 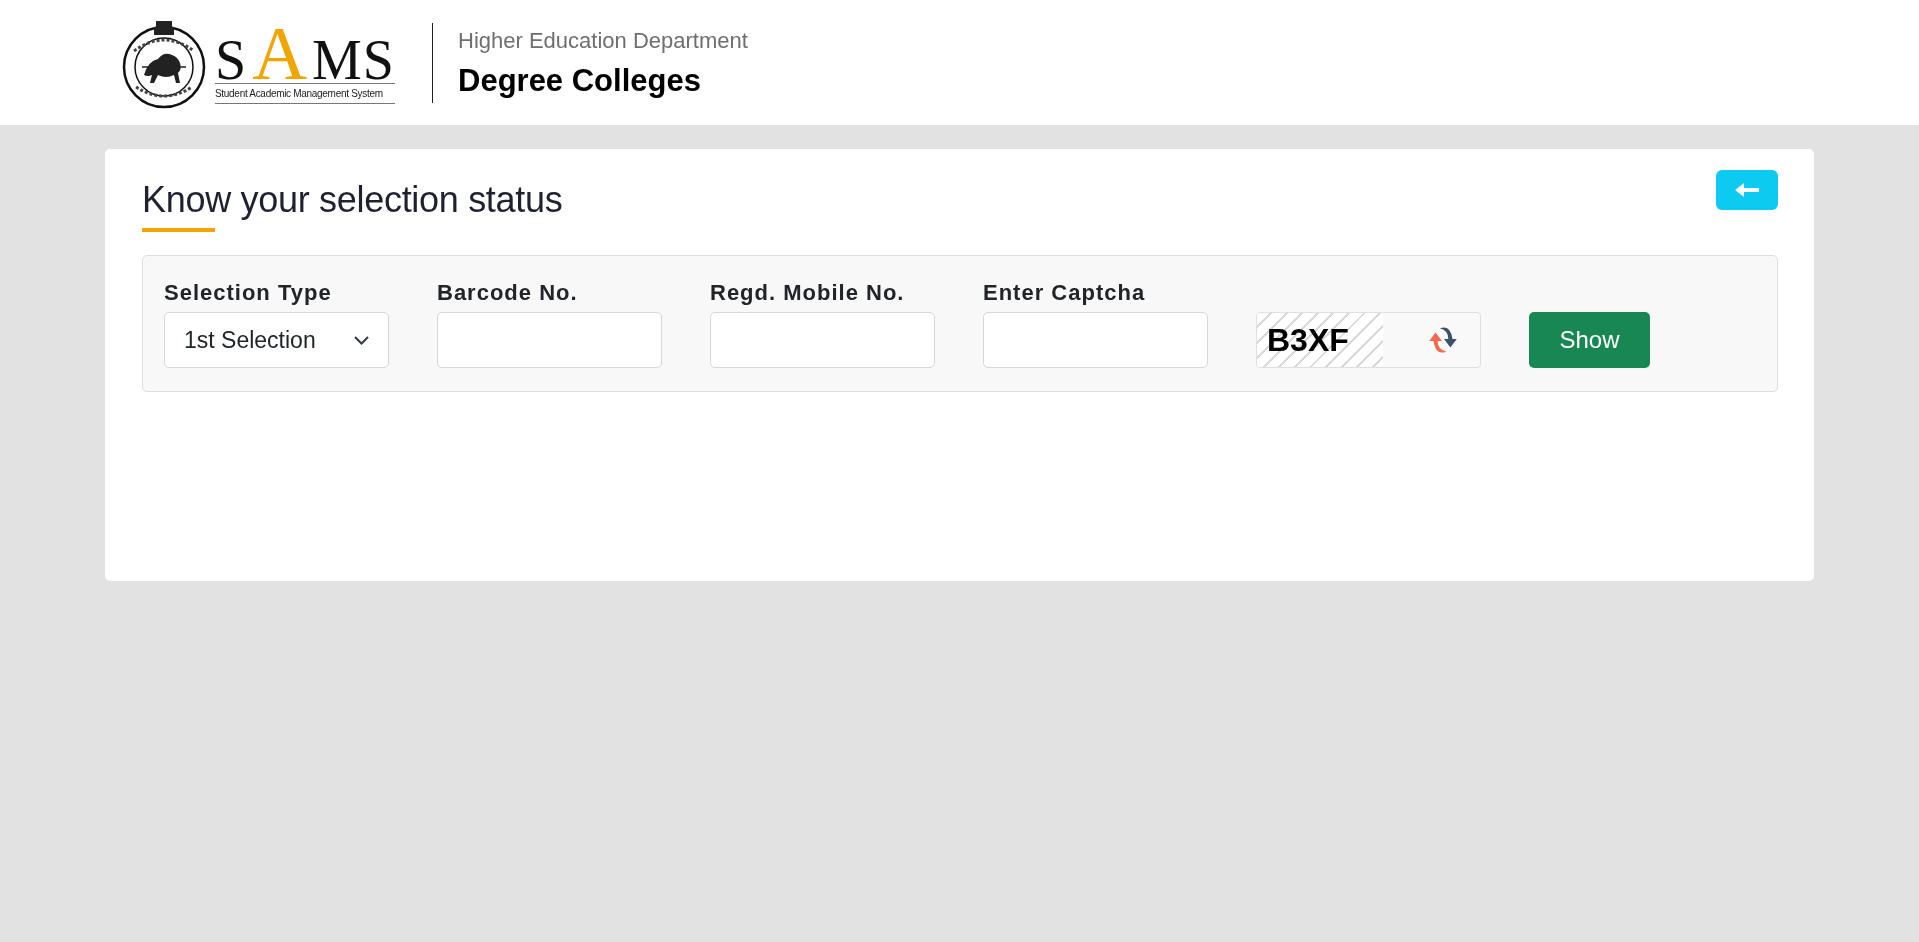 I want to click on back-button, so click(x=1747, y=190).